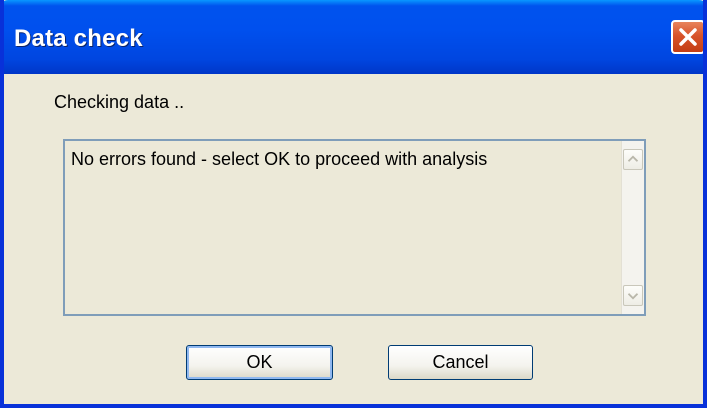  I want to click on status-label: Checking data .., so click(119, 102).